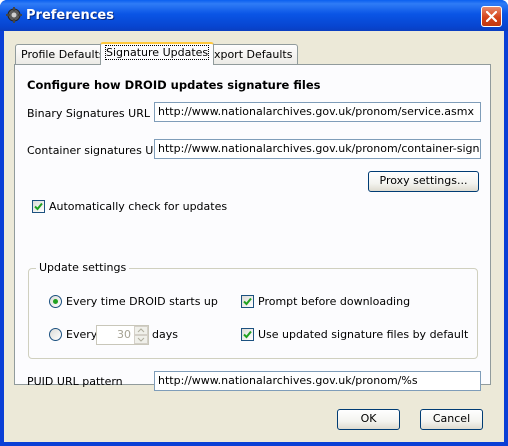  I want to click on every-days-radio, so click(55, 334).